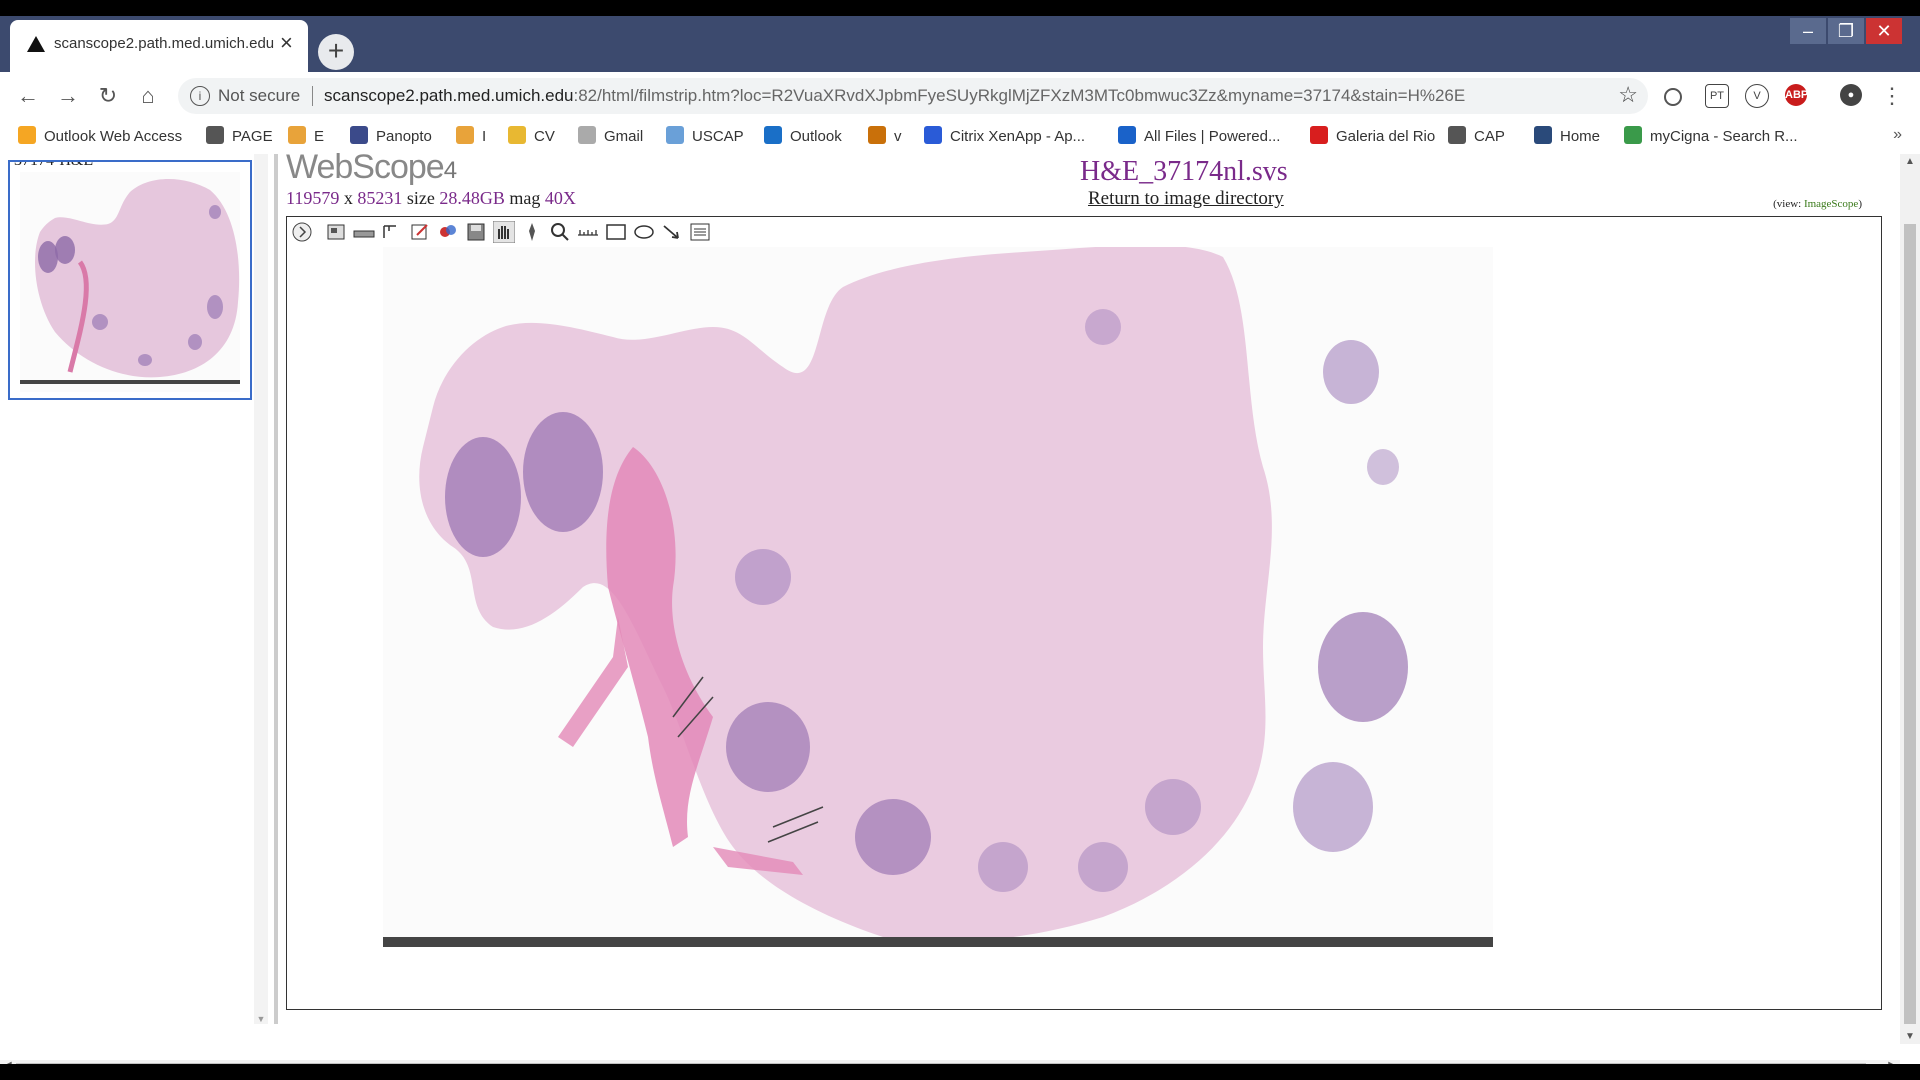 The image size is (1920, 1080). What do you see at coordinates (113, 136) in the screenshot?
I see `bookmark-label: Outlook Web Access` at bounding box center [113, 136].